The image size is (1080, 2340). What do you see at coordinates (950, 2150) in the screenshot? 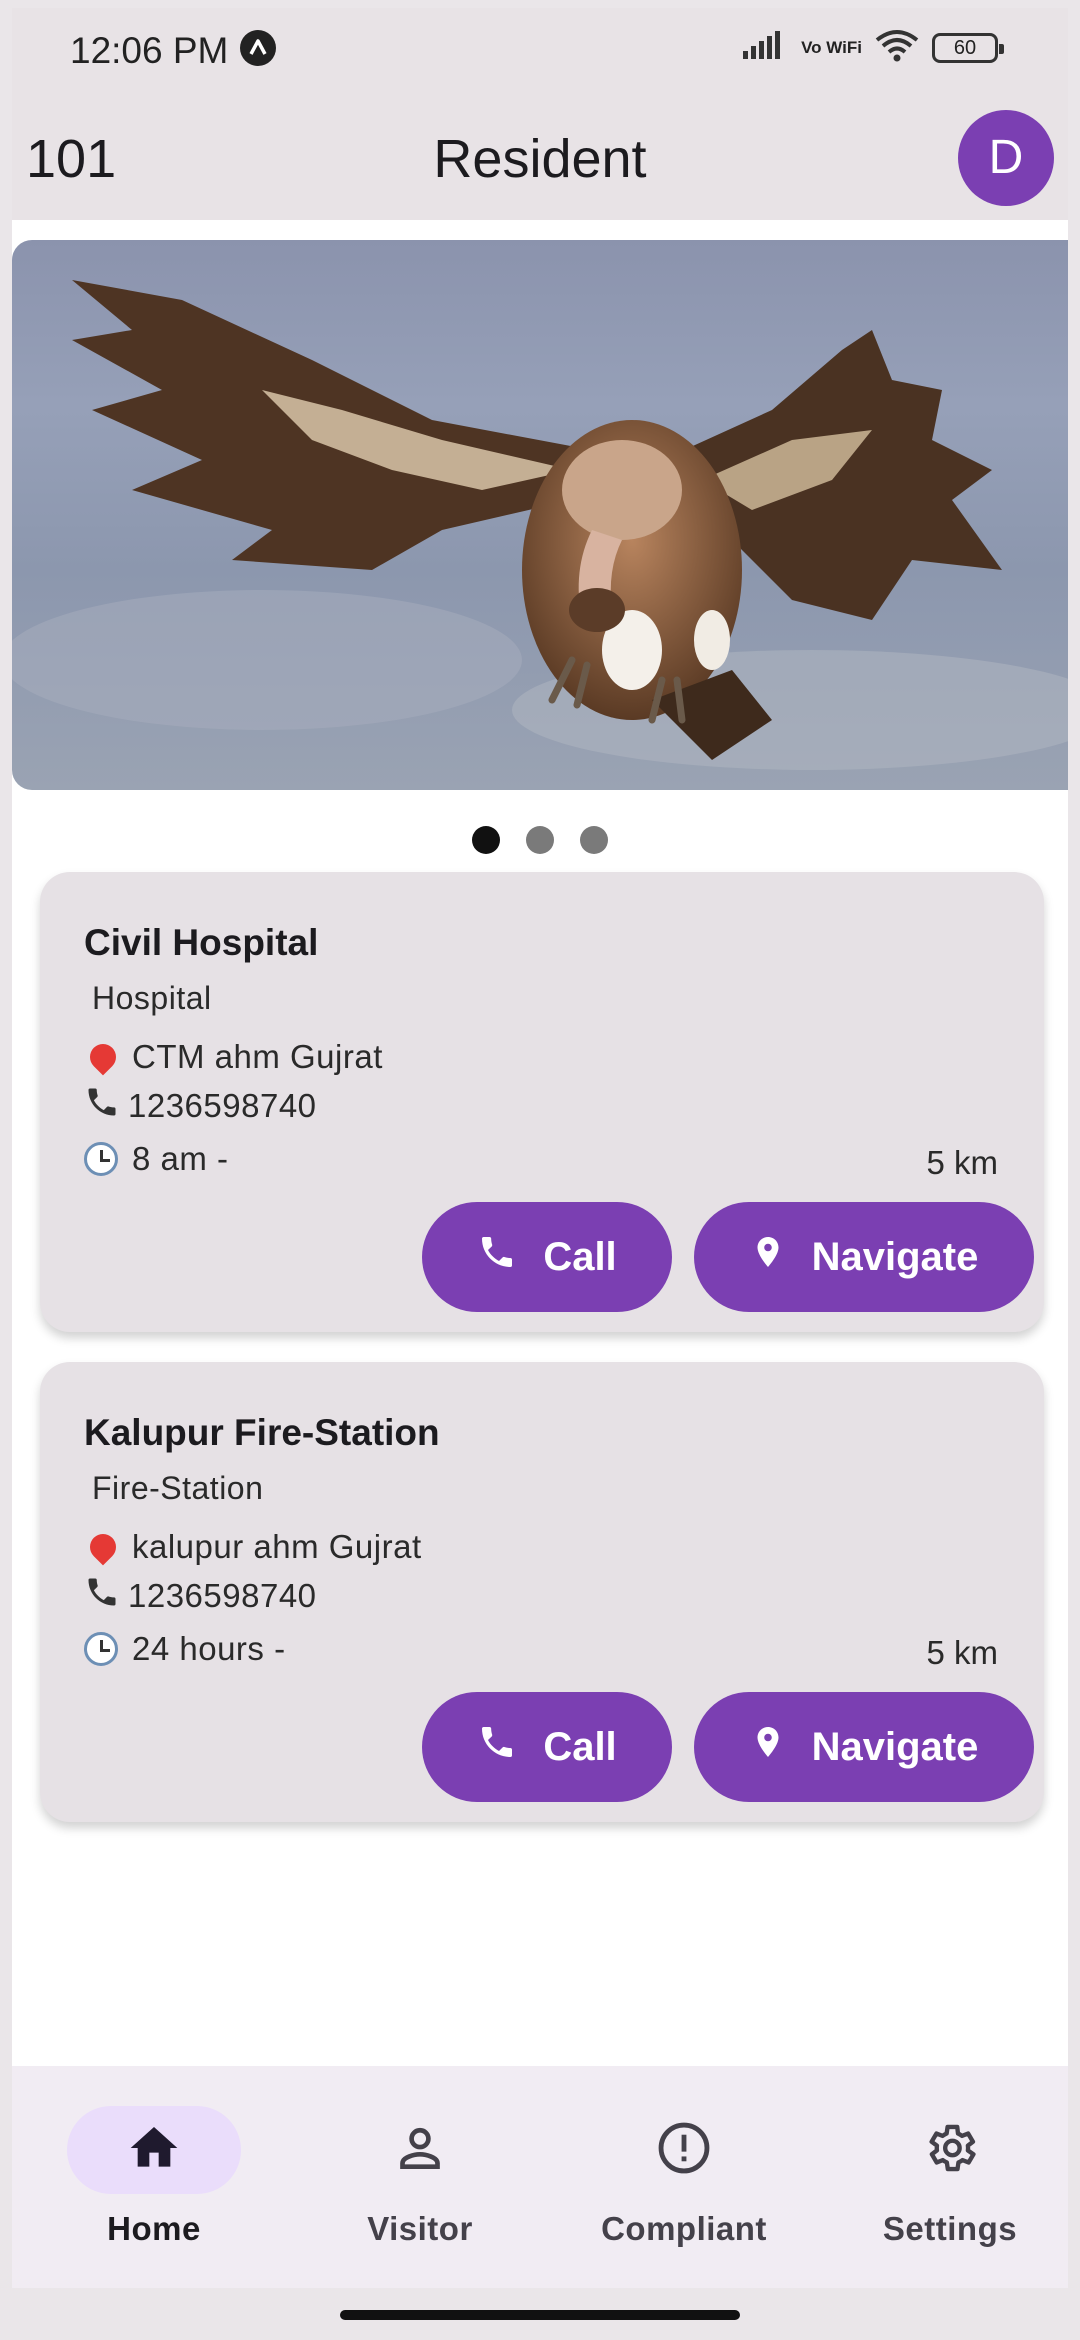
I see `gear-icon` at bounding box center [950, 2150].